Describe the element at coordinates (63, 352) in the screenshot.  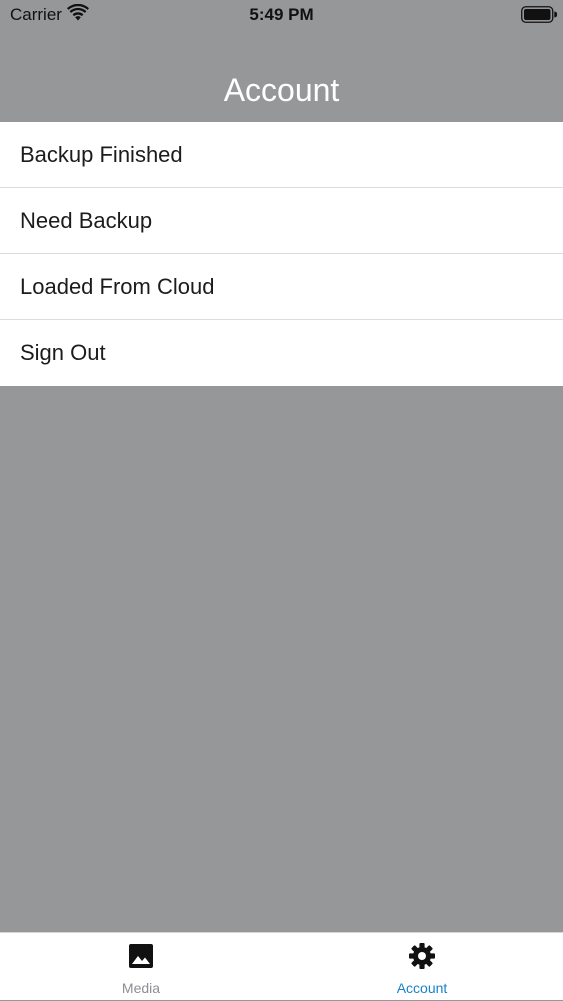
I see `menu-item-label: Sign Out` at that location.